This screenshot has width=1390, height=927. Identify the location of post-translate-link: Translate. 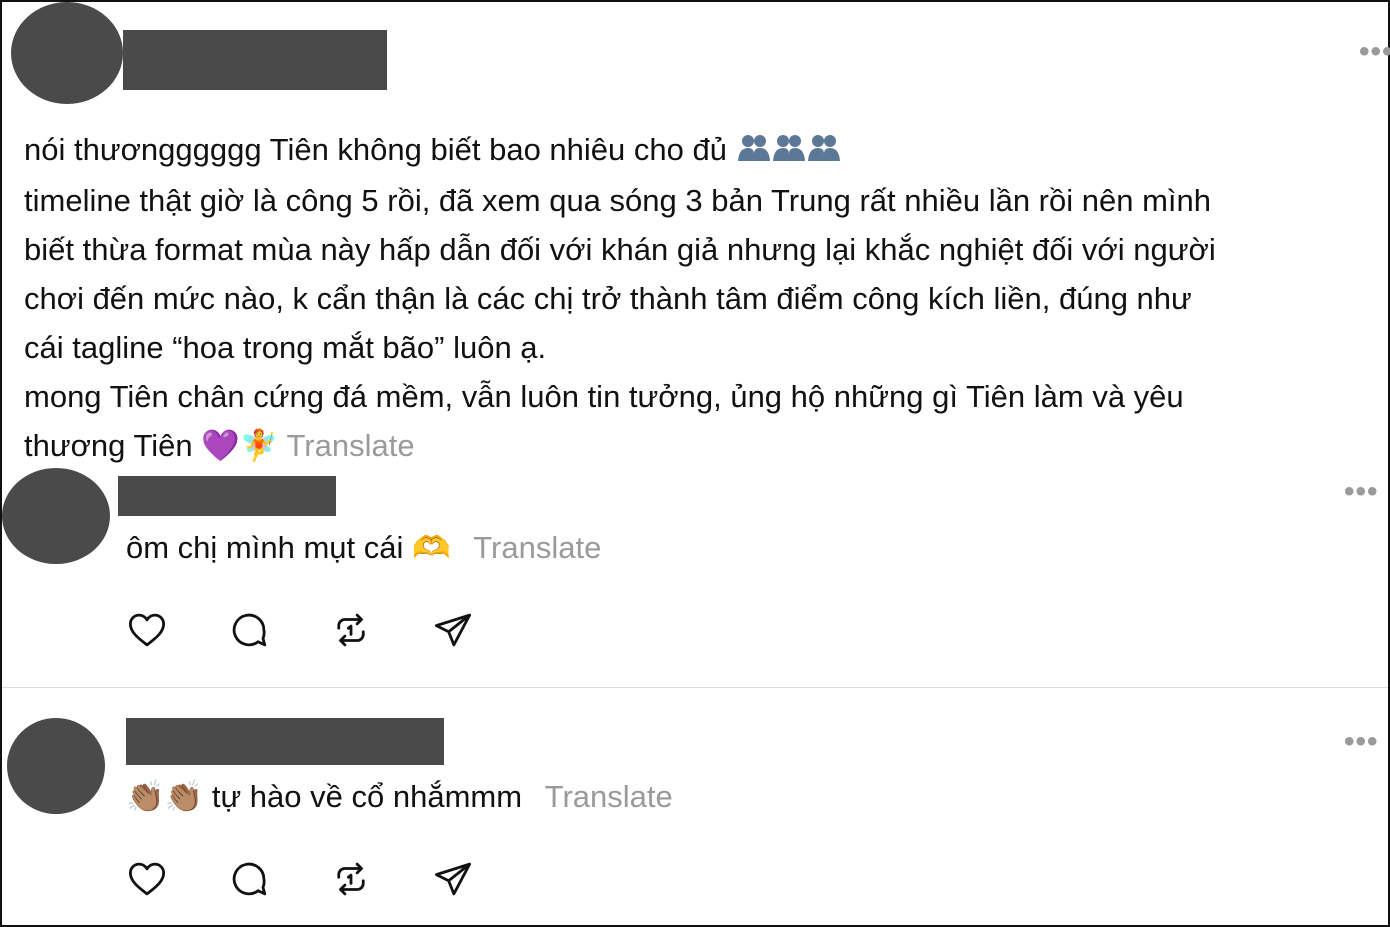
(351, 445).